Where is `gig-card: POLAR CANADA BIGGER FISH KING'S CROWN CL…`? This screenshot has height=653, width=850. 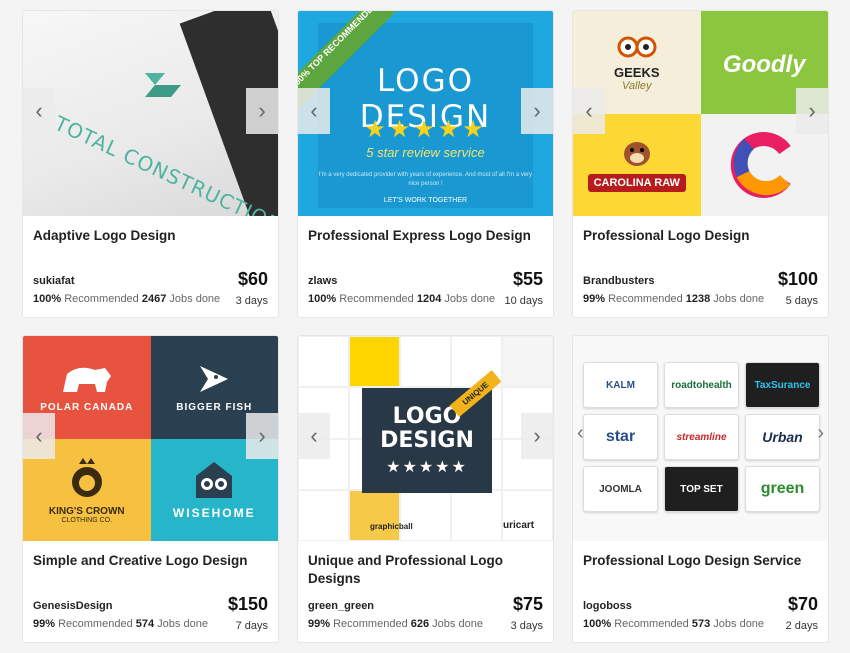
gig-card: POLAR CANADA BIGGER FISH KING'S CROWN CL… is located at coordinates (150, 489).